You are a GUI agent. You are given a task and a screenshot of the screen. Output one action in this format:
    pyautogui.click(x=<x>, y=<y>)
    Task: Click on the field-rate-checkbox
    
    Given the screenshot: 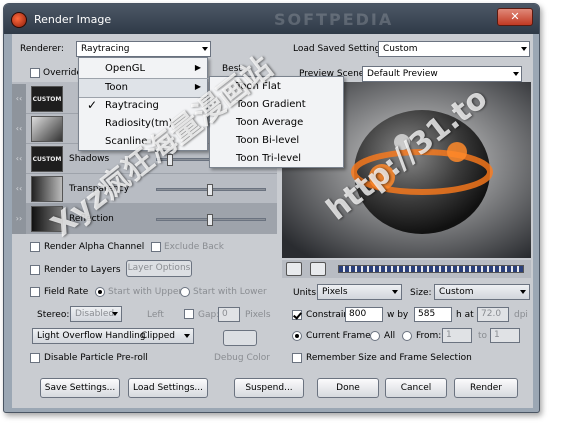 What is the action you would take?
    pyautogui.click(x=35, y=292)
    